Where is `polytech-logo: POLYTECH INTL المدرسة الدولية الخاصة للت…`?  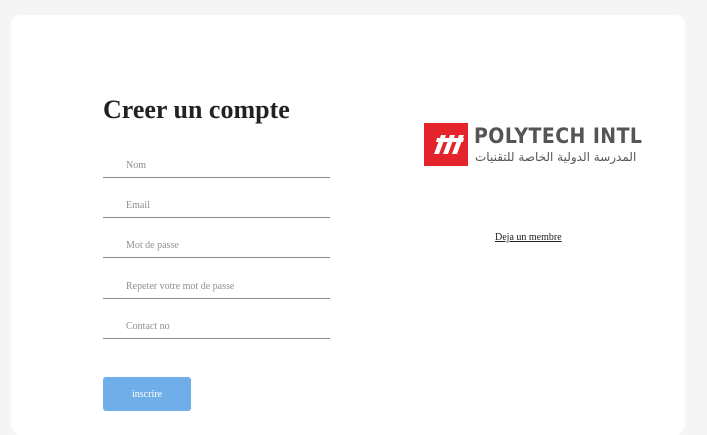
polytech-logo: POLYTECH INTL المدرسة الدولية الخاصة للت… is located at coordinates (533, 145).